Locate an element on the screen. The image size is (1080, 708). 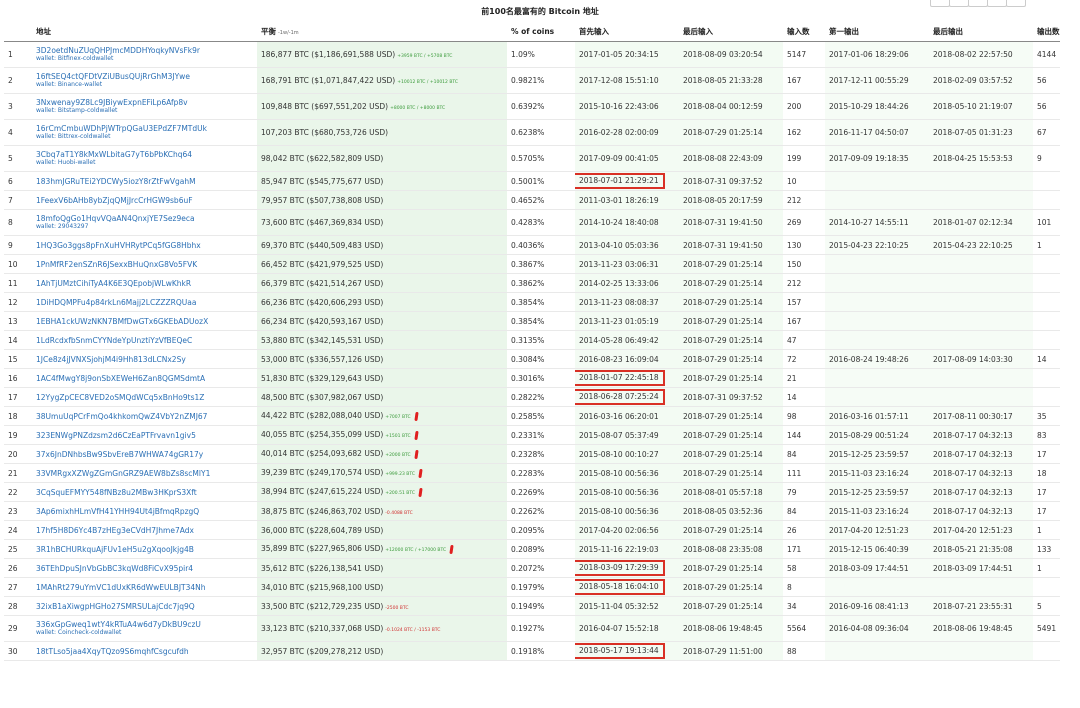
rank-cell: 3 is located at coordinates (18, 106).